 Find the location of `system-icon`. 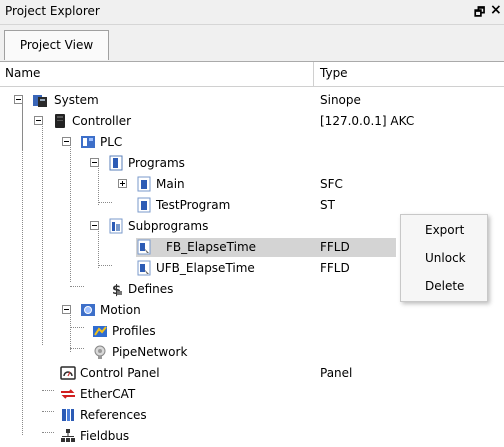

system-icon is located at coordinates (40, 100).